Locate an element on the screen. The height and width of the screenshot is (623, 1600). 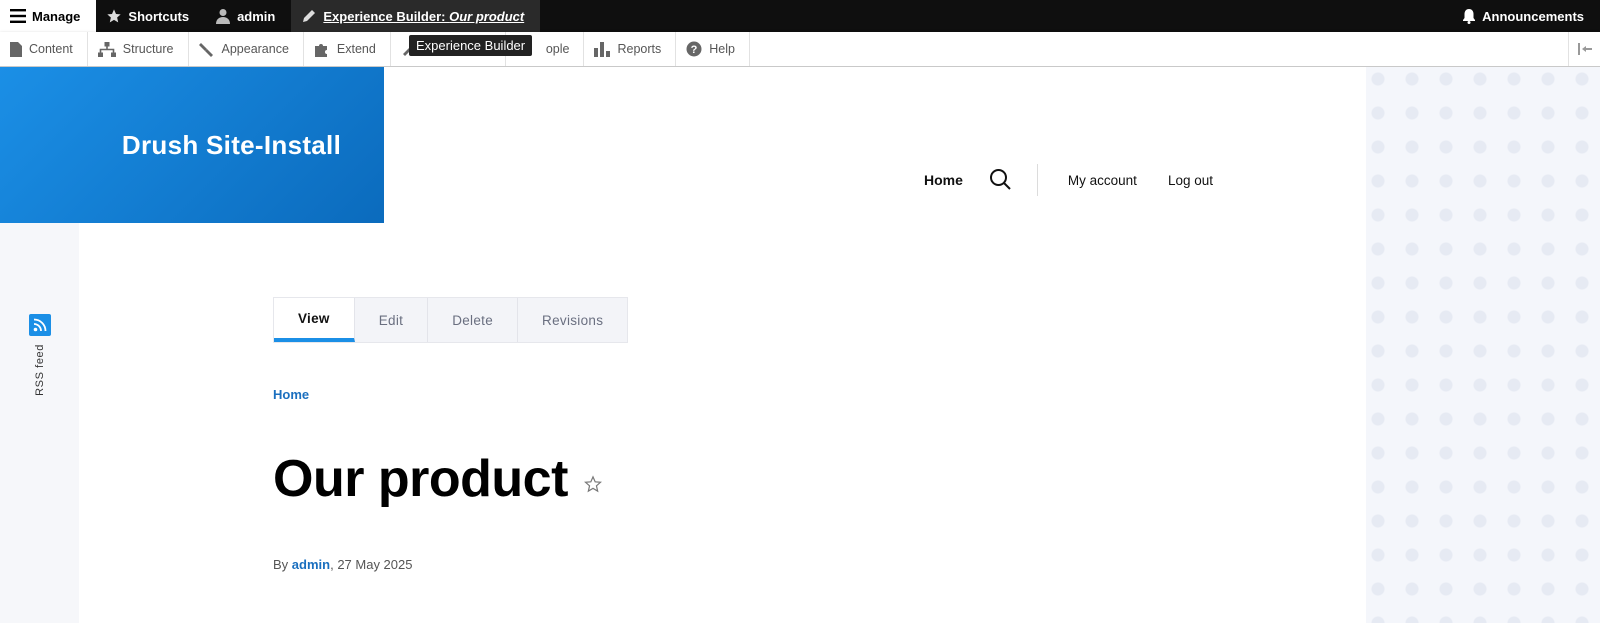
page-title: Our product is located at coordinates (420, 479).